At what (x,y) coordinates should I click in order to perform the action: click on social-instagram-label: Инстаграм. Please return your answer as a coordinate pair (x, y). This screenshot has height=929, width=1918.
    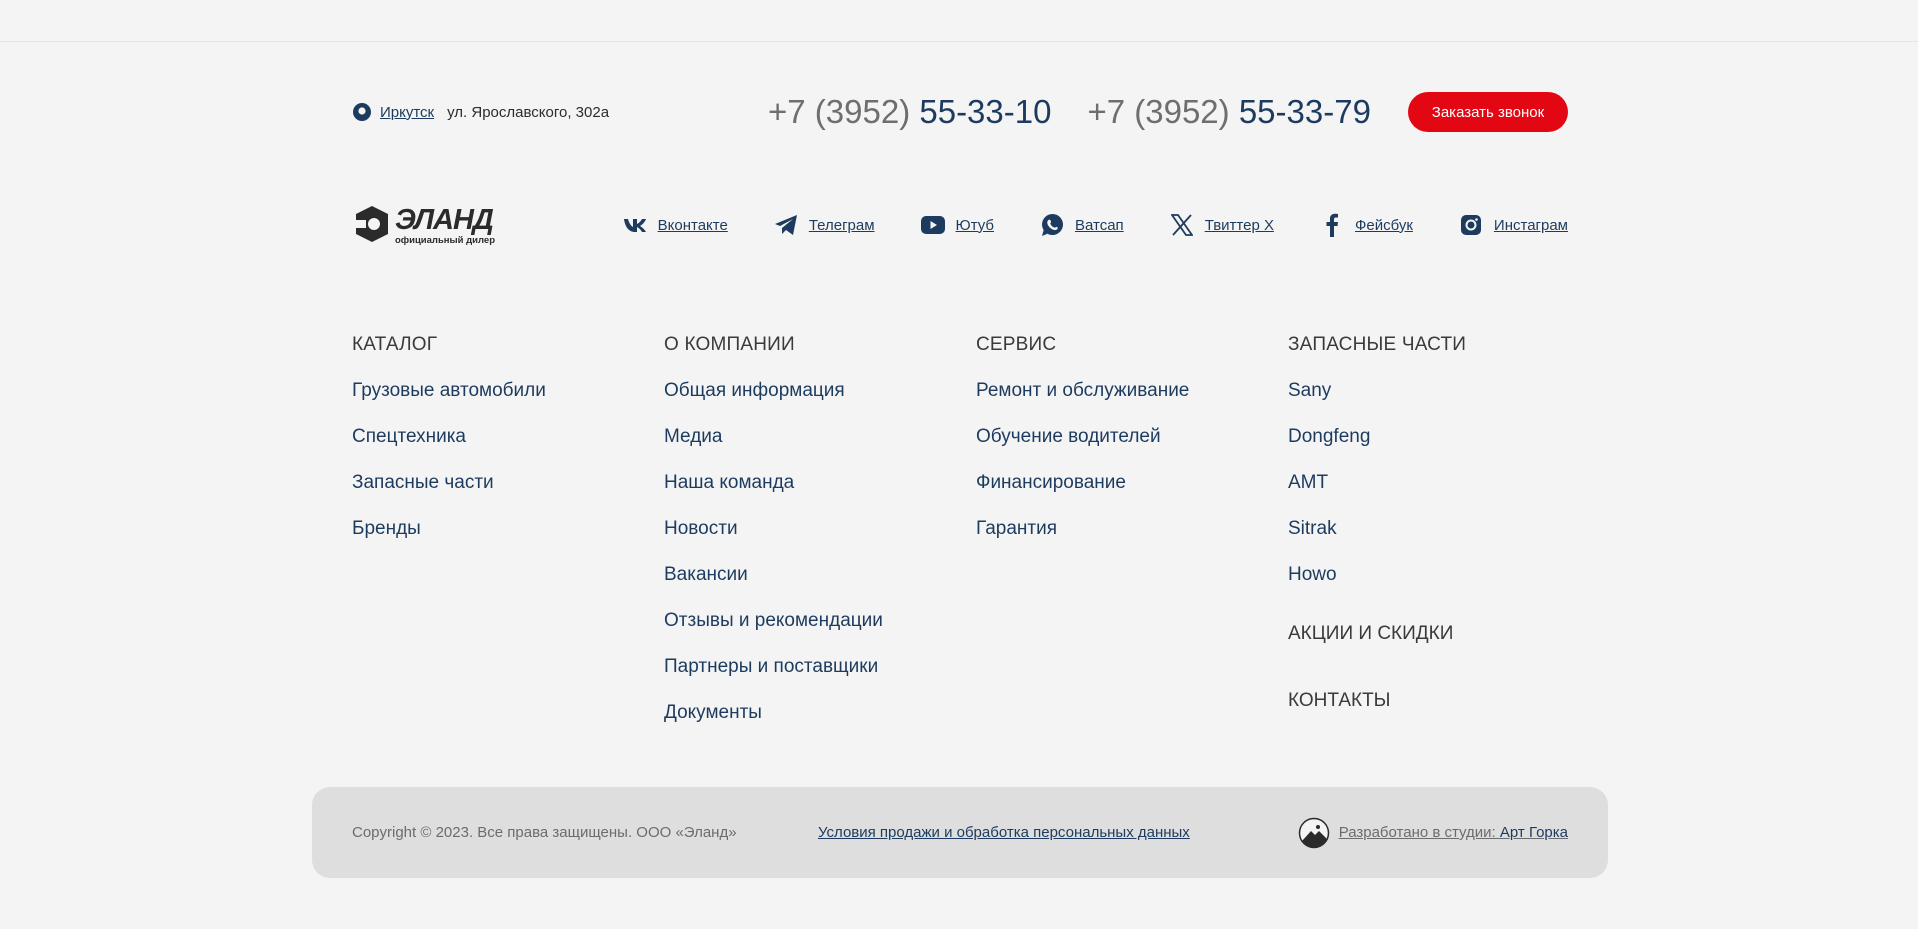
    Looking at the image, I should click on (1530, 225).